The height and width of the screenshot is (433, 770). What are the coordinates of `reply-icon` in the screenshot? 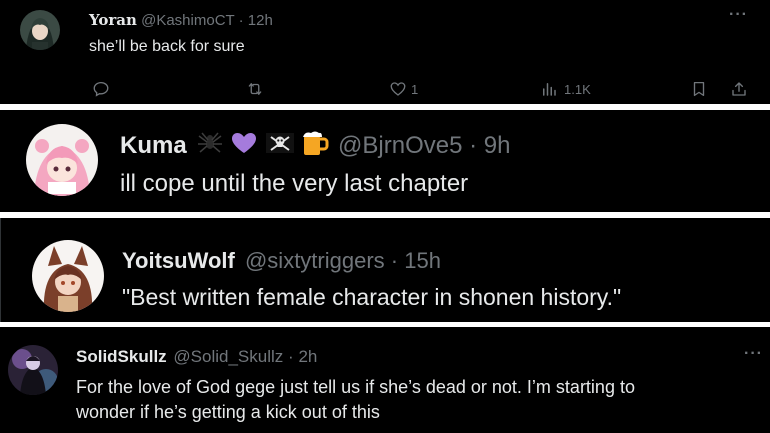 It's located at (101, 89).